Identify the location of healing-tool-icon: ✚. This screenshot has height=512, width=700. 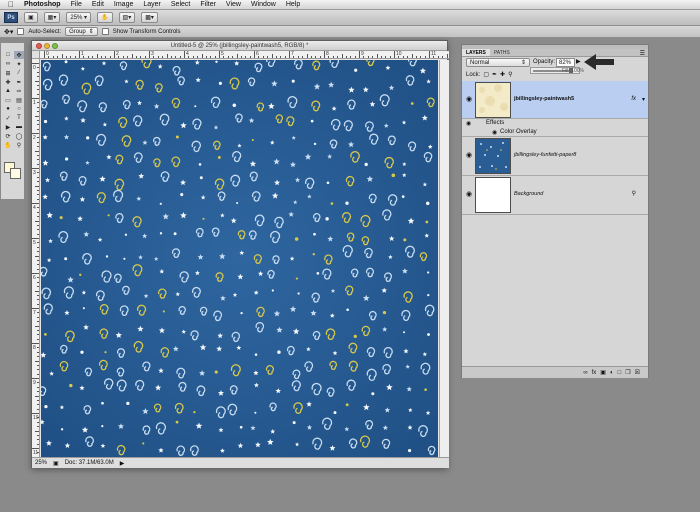
(8, 82).